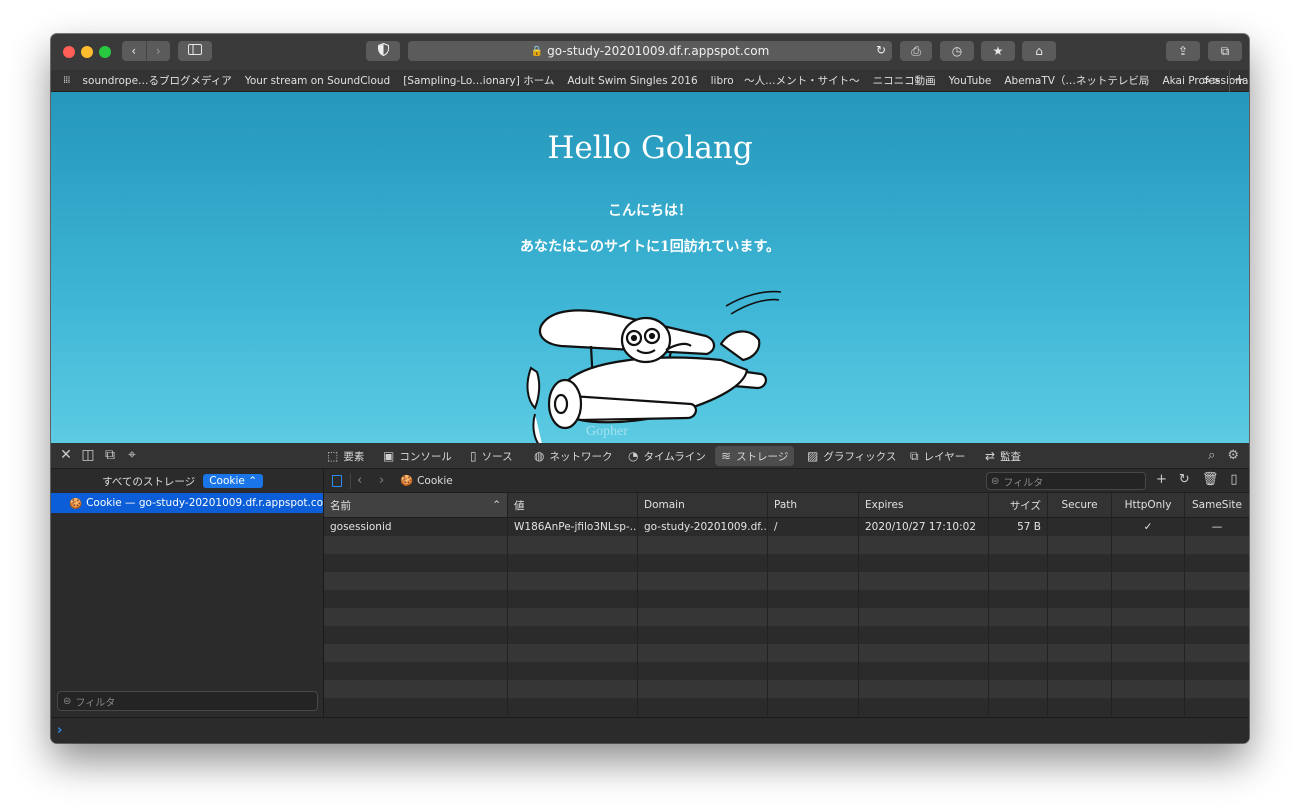 This screenshot has width=1300, height=811. What do you see at coordinates (785, 80) in the screenshot?
I see `bookmark-item: libro 〜人…メント・サイト〜` at bounding box center [785, 80].